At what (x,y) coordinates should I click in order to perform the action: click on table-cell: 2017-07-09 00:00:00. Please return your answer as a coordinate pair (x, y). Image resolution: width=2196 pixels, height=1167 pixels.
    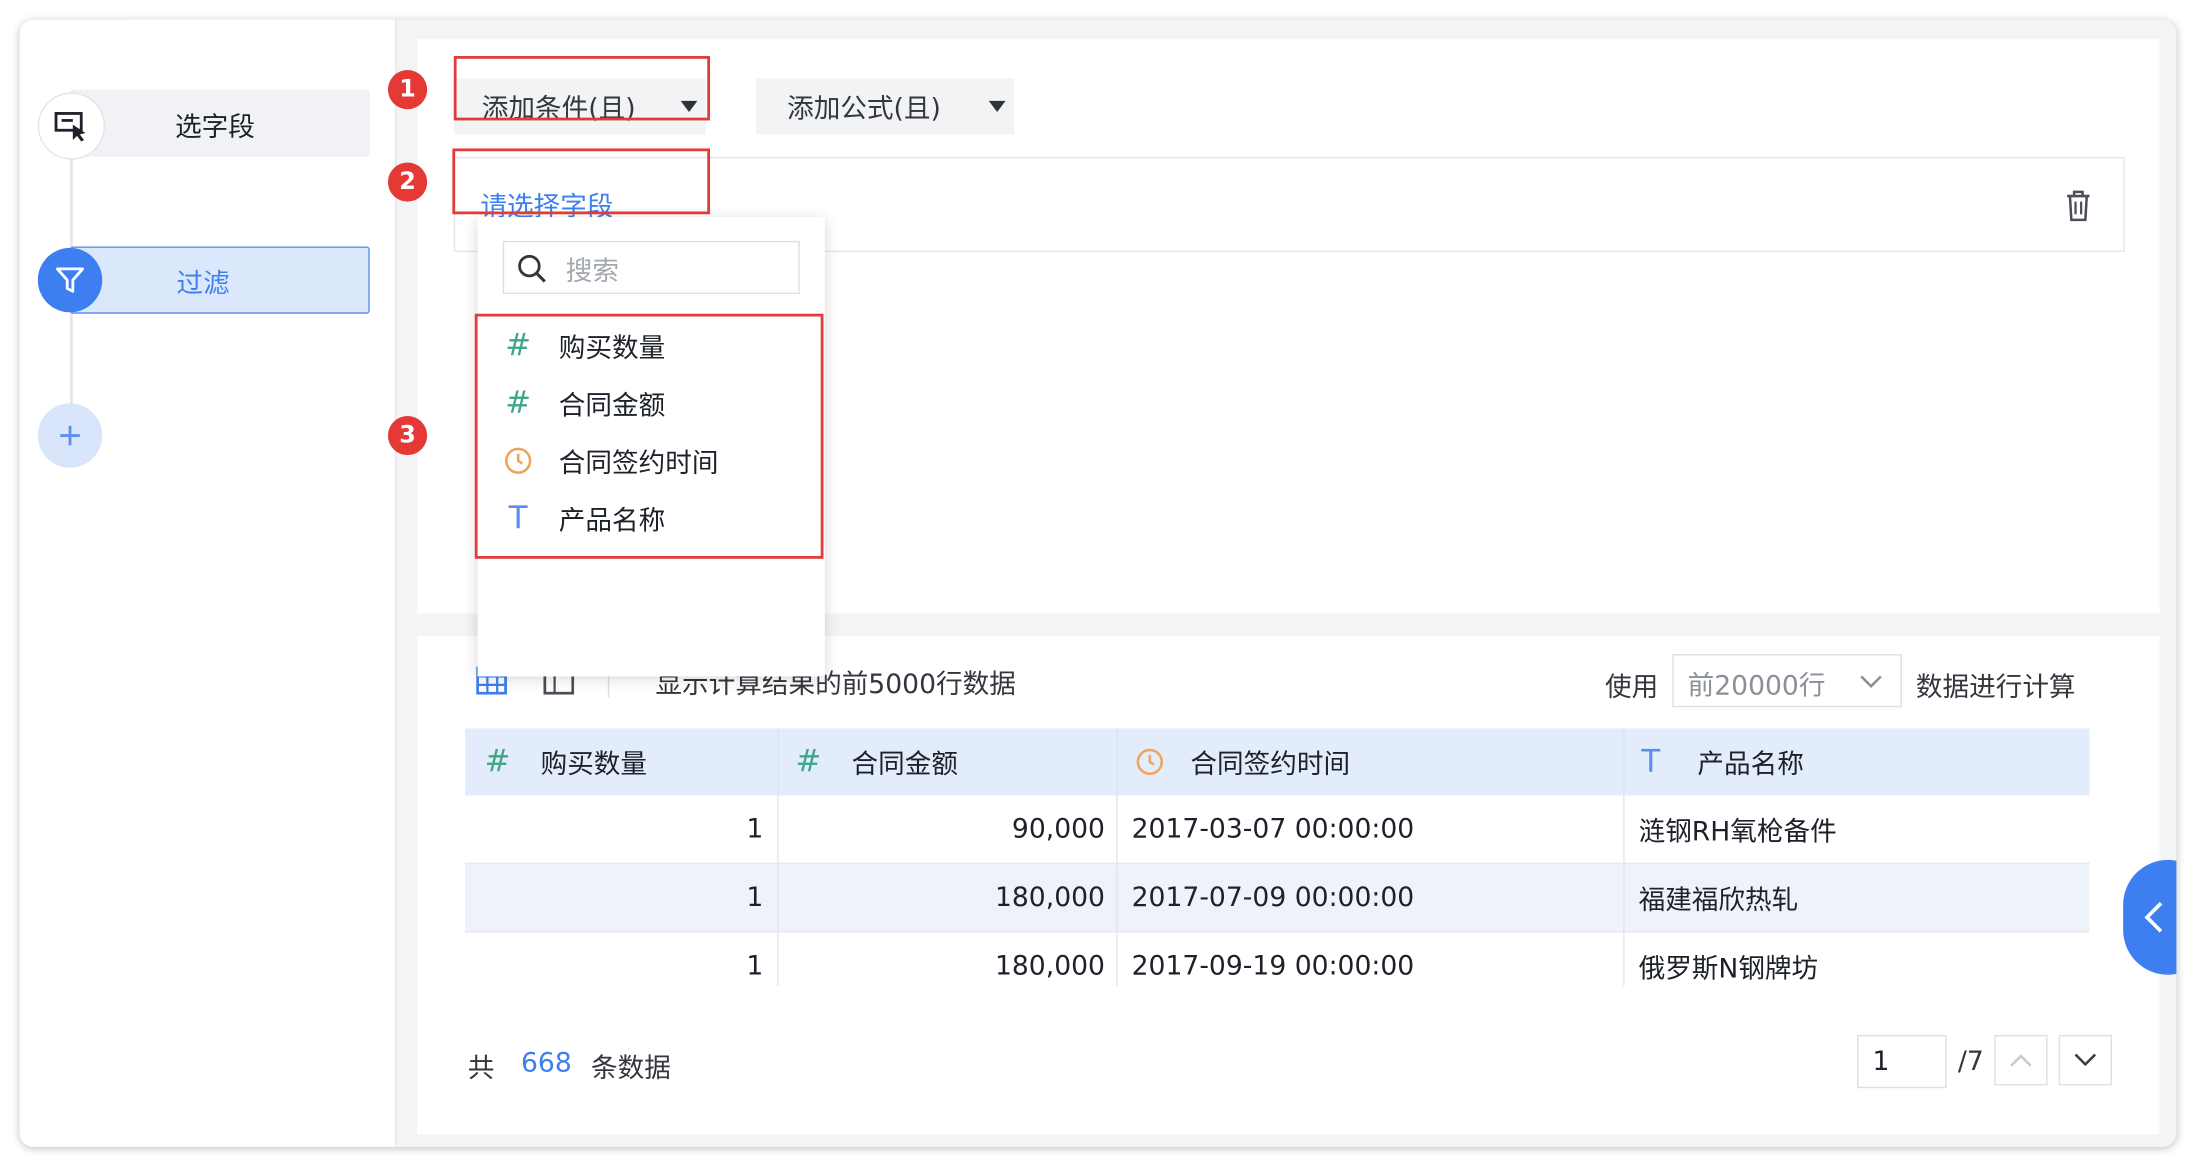
    Looking at the image, I should click on (1371, 898).